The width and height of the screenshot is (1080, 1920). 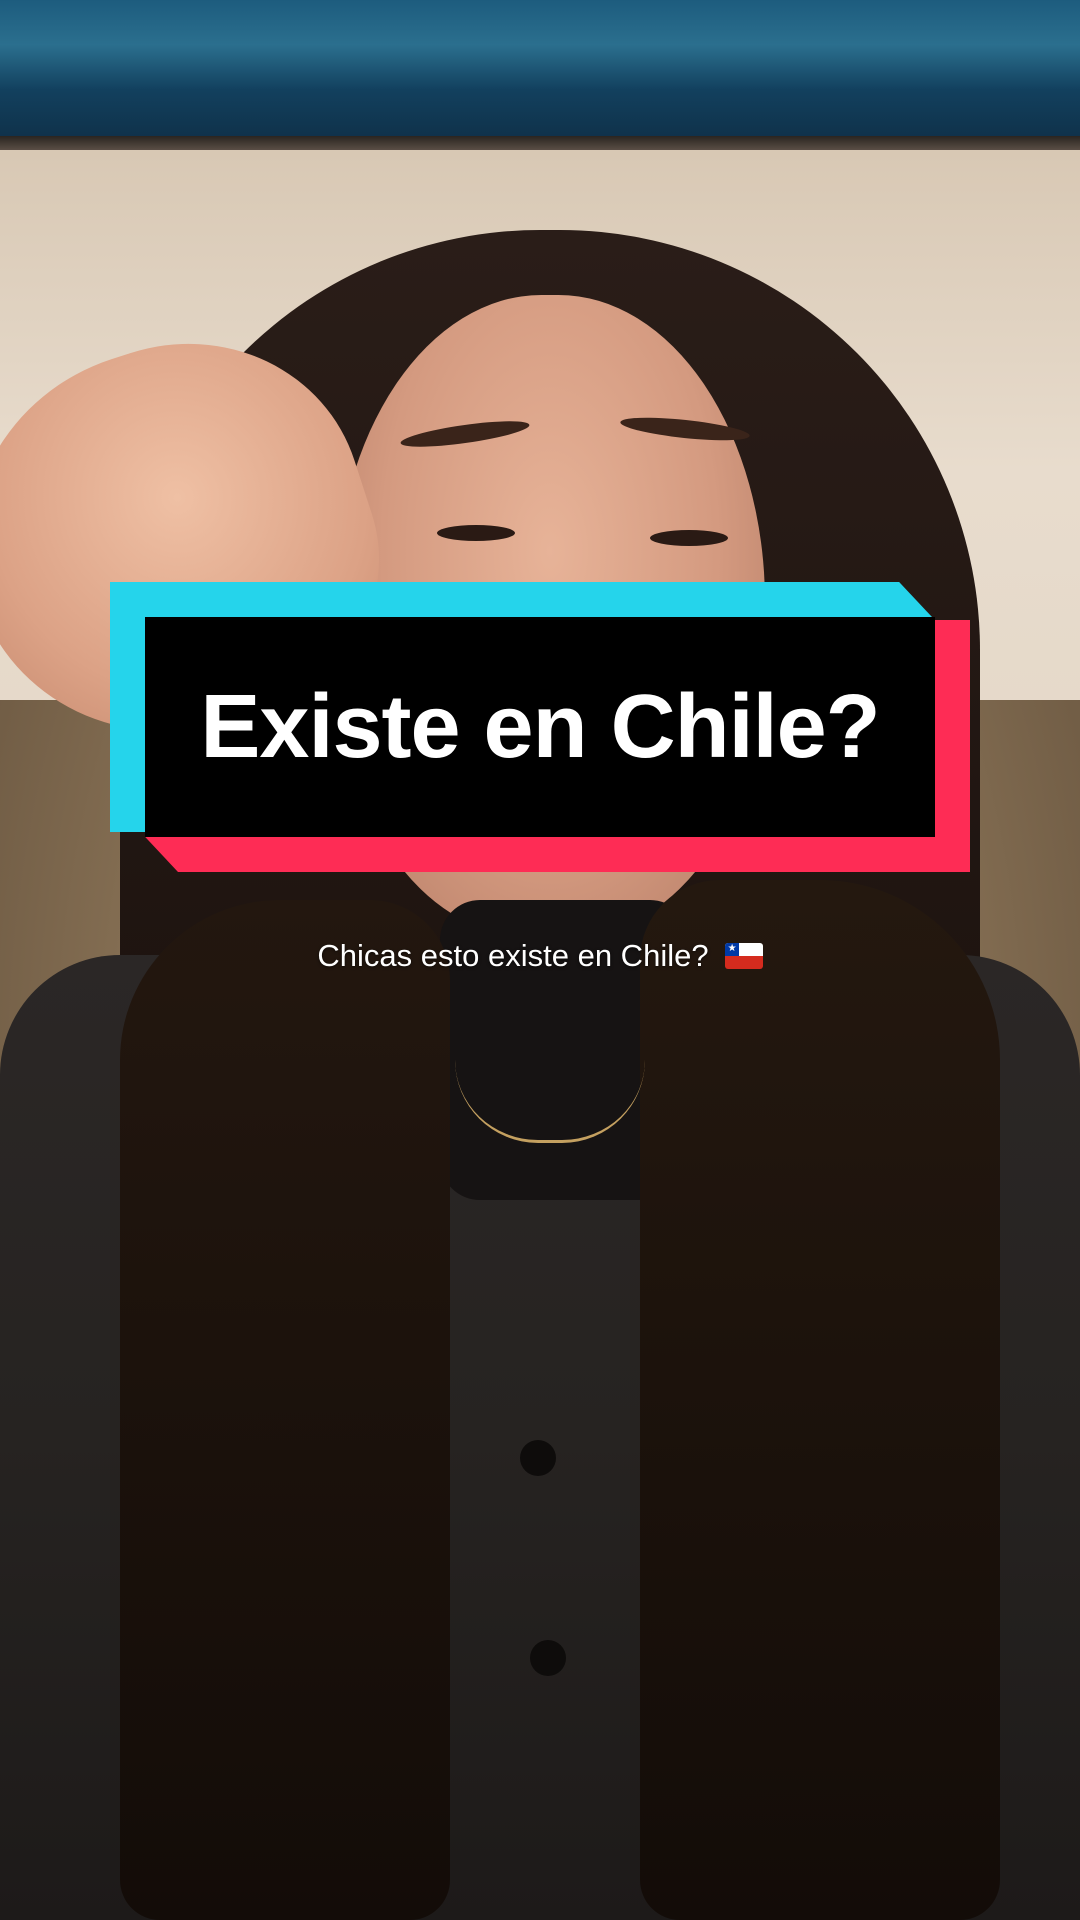 I want to click on chile-flag-icon: ★, so click(x=743, y=956).